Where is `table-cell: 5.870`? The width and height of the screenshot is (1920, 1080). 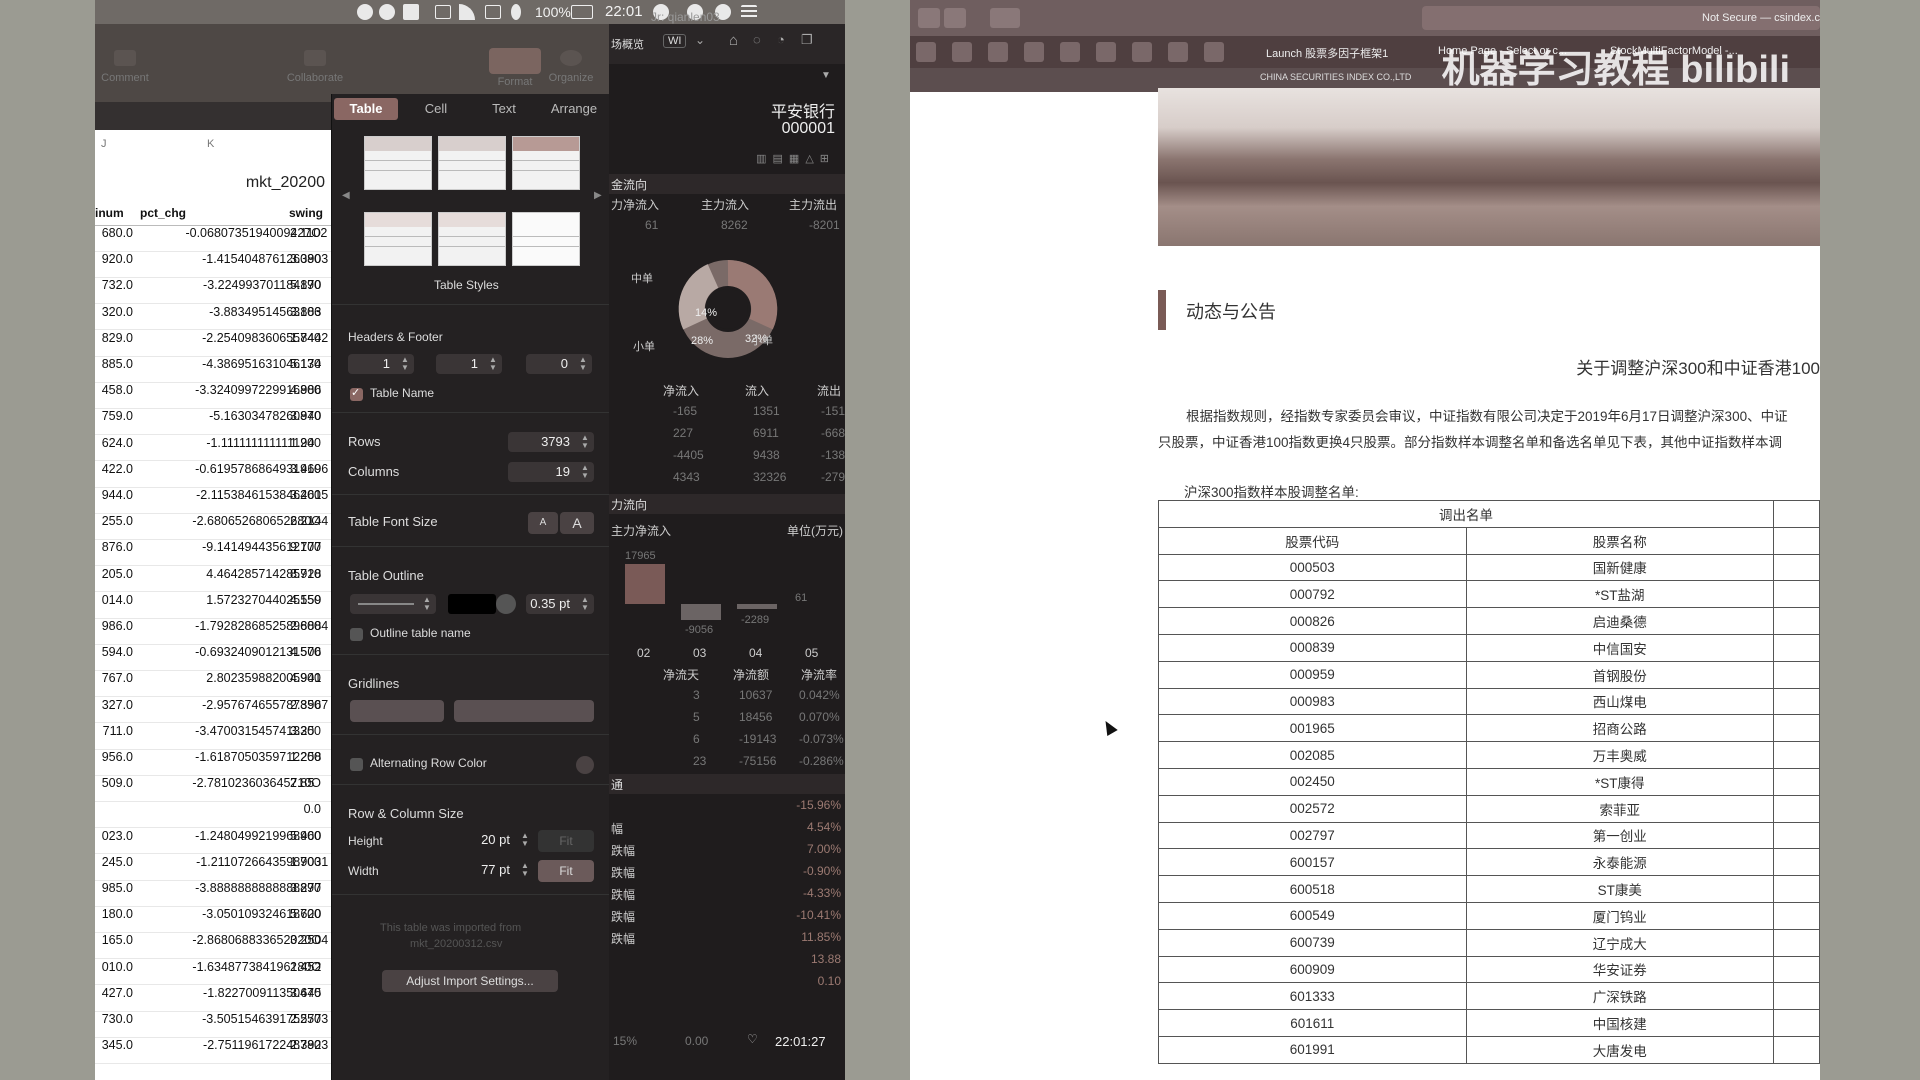 table-cell: 5.870 is located at coordinates (310, 285).